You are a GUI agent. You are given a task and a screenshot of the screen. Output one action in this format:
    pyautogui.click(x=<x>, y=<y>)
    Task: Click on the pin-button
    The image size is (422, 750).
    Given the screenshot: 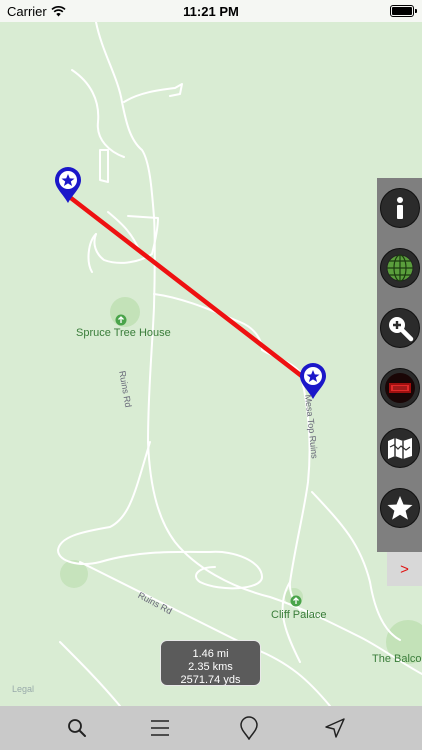 What is the action you would take?
    pyautogui.click(x=249, y=728)
    